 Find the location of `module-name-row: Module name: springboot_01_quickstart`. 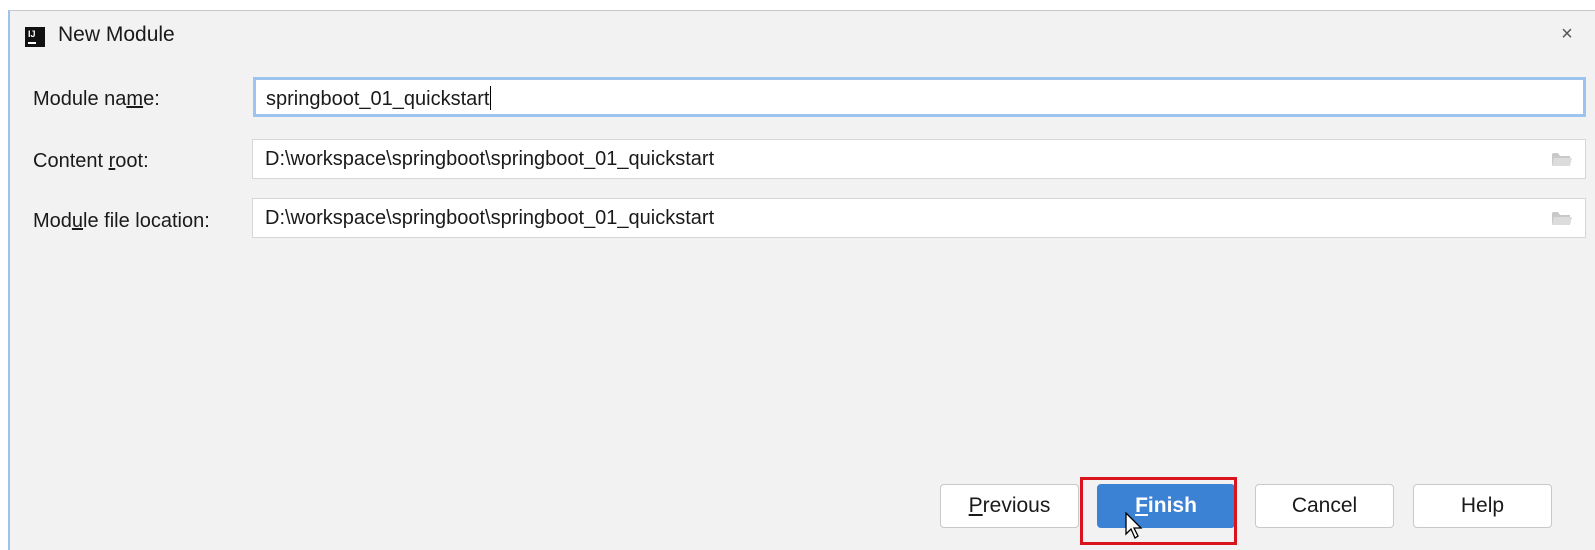

module-name-row: Module name: springboot_01_quickstart is located at coordinates (802, 99).